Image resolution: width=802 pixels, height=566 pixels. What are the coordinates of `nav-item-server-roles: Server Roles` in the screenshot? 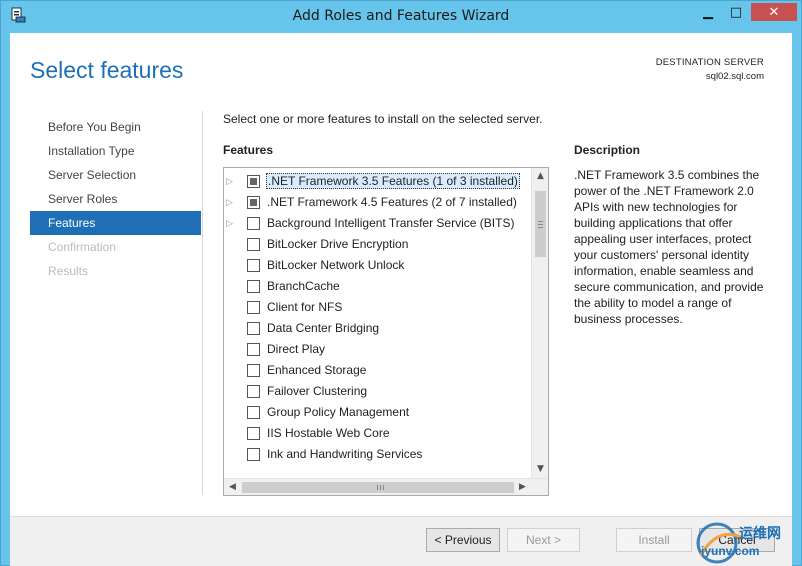 It's located at (115, 199).